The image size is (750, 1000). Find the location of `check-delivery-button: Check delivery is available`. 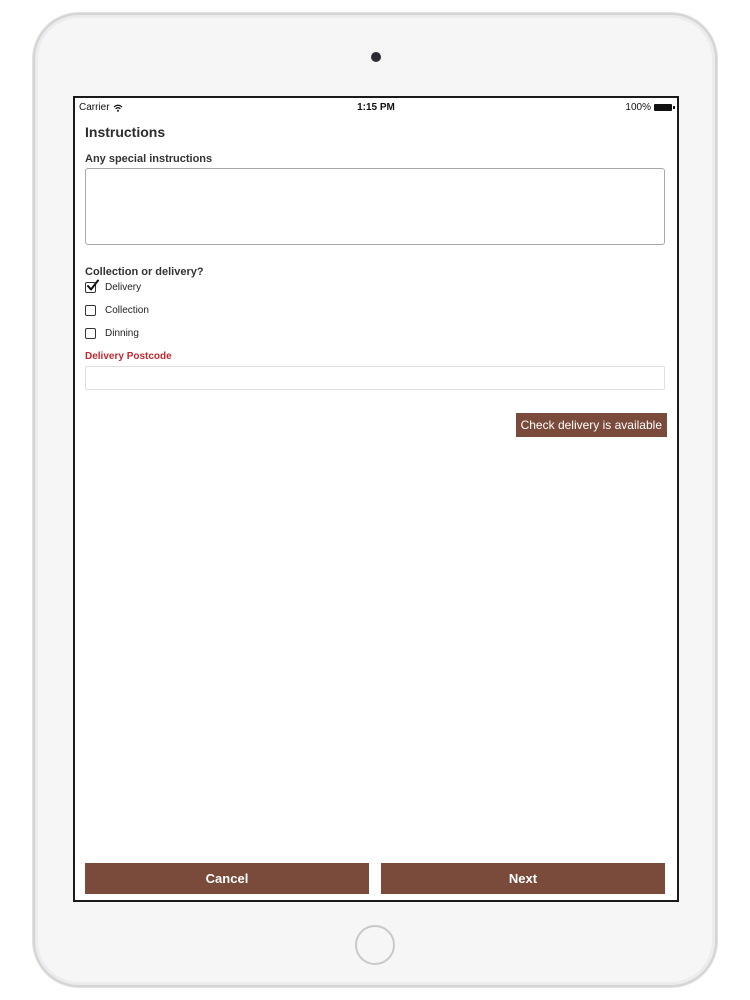

check-delivery-button: Check delivery is available is located at coordinates (591, 425).